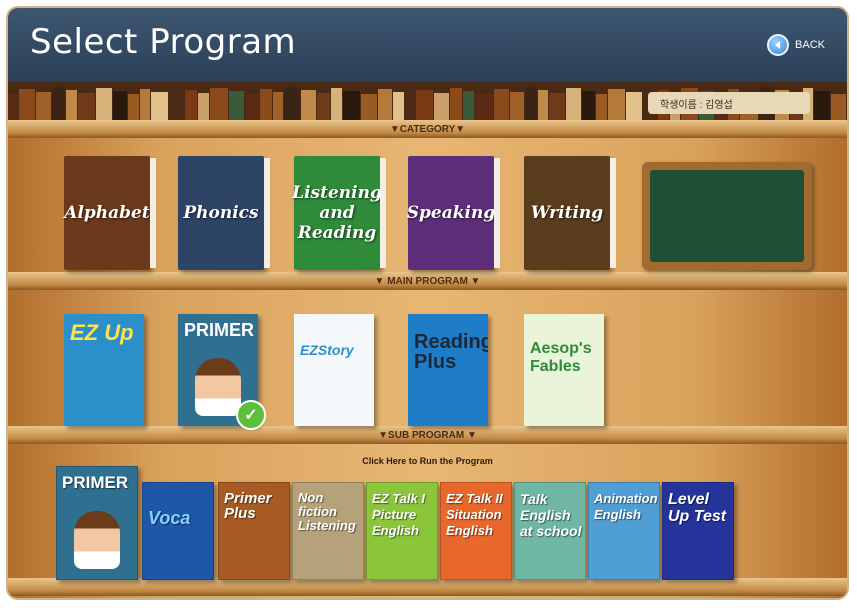  Describe the element at coordinates (697, 508) in the screenshot. I see `sub-program-level-up-test-title: Level Up Test` at that location.